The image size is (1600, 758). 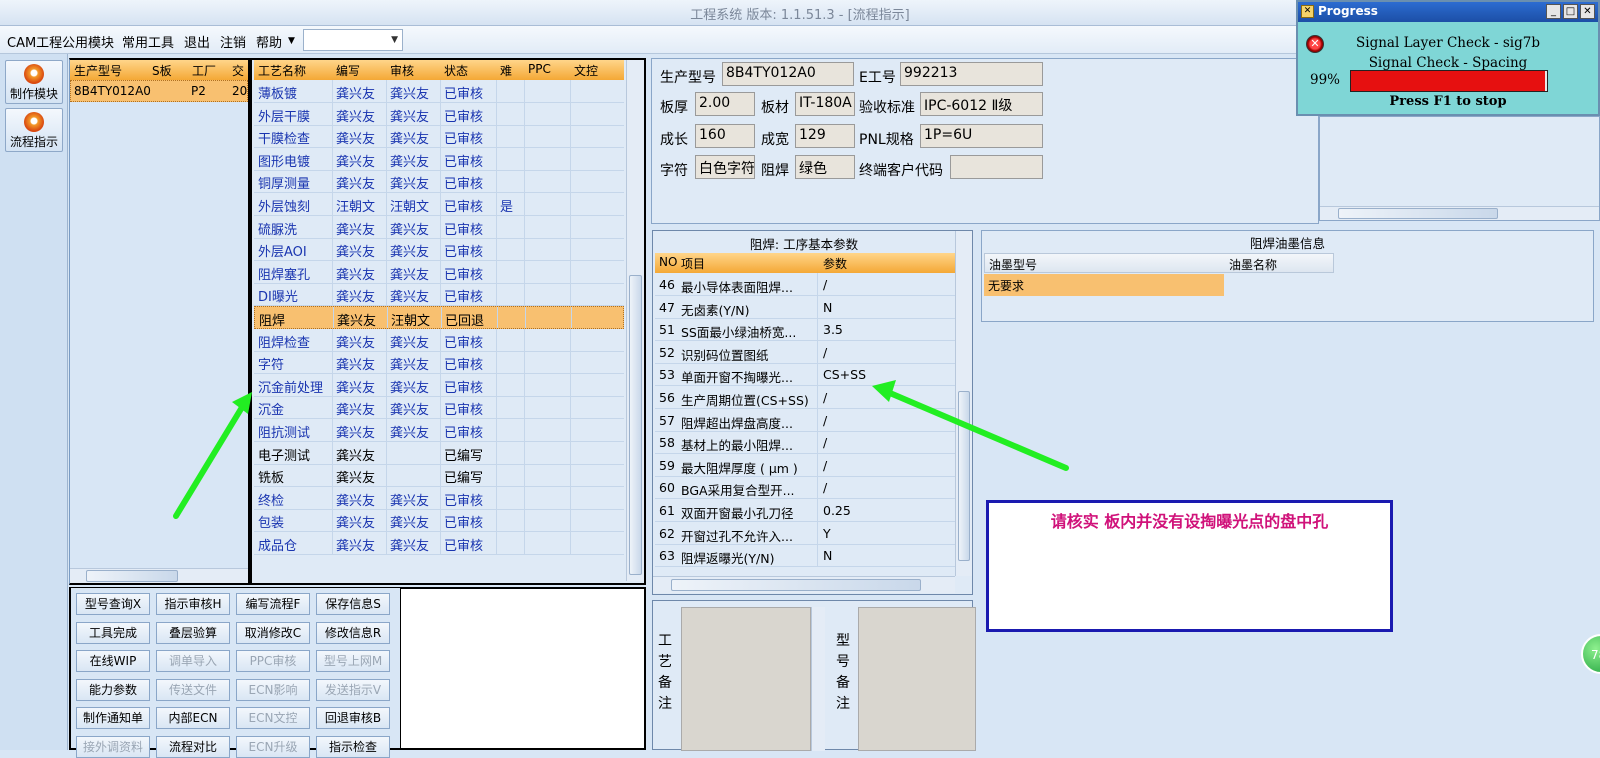 I want to click on arrow-left, so click(x=212, y=455).